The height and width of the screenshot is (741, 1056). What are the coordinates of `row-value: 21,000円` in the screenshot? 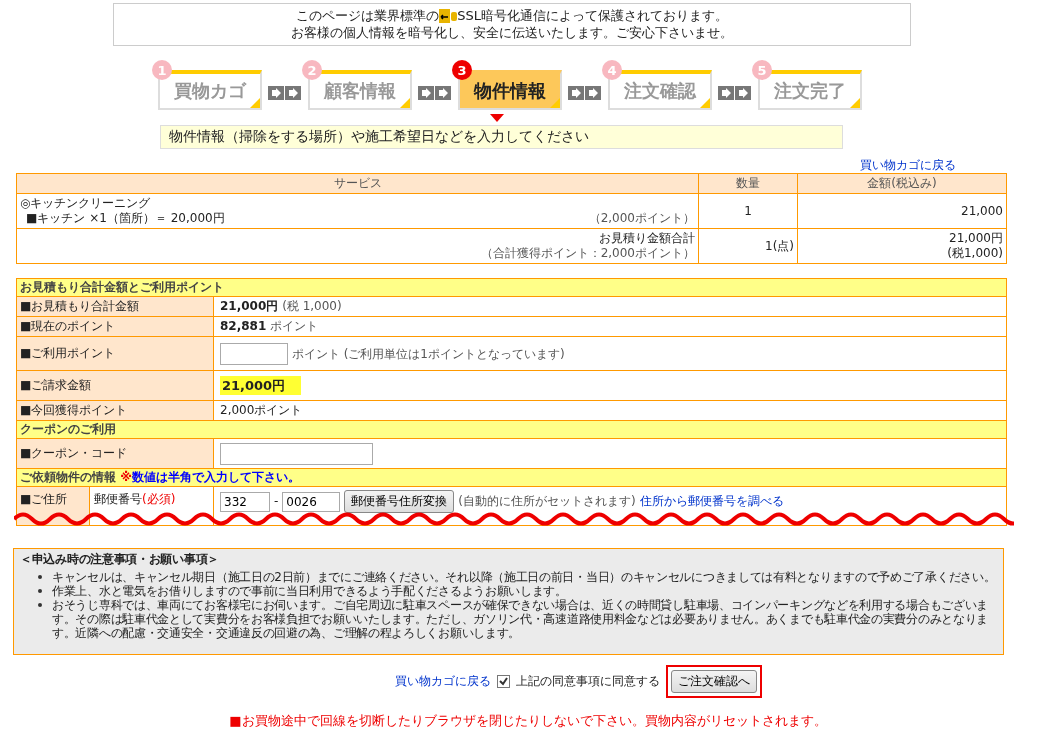 It's located at (249, 306).